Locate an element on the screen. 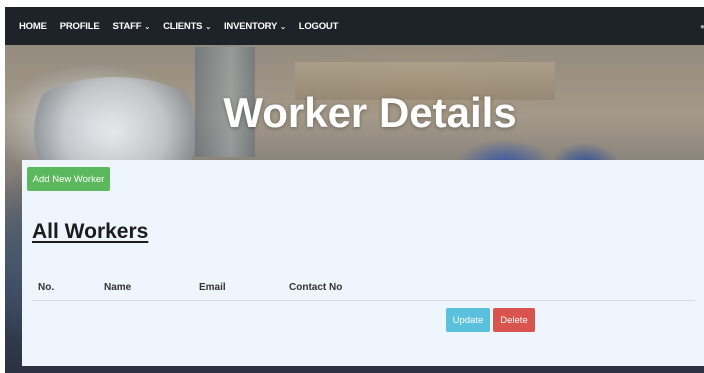 The width and height of the screenshot is (704, 373). nav-staff-label: STAFF is located at coordinates (127, 26).